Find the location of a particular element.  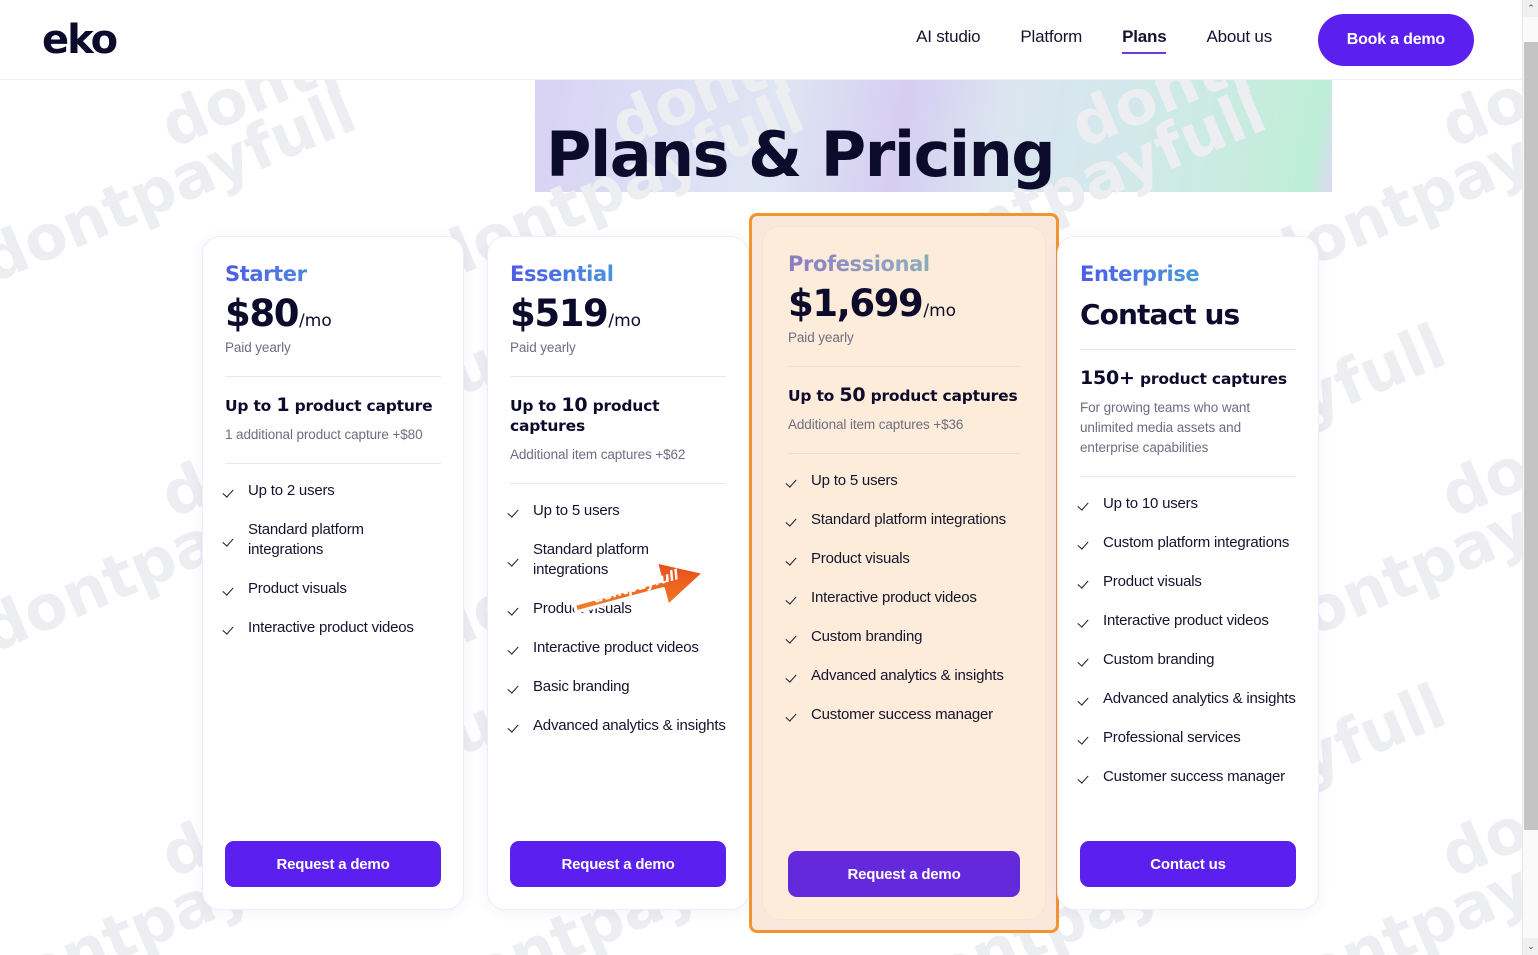

eko-logo: eko is located at coordinates (80, 40).